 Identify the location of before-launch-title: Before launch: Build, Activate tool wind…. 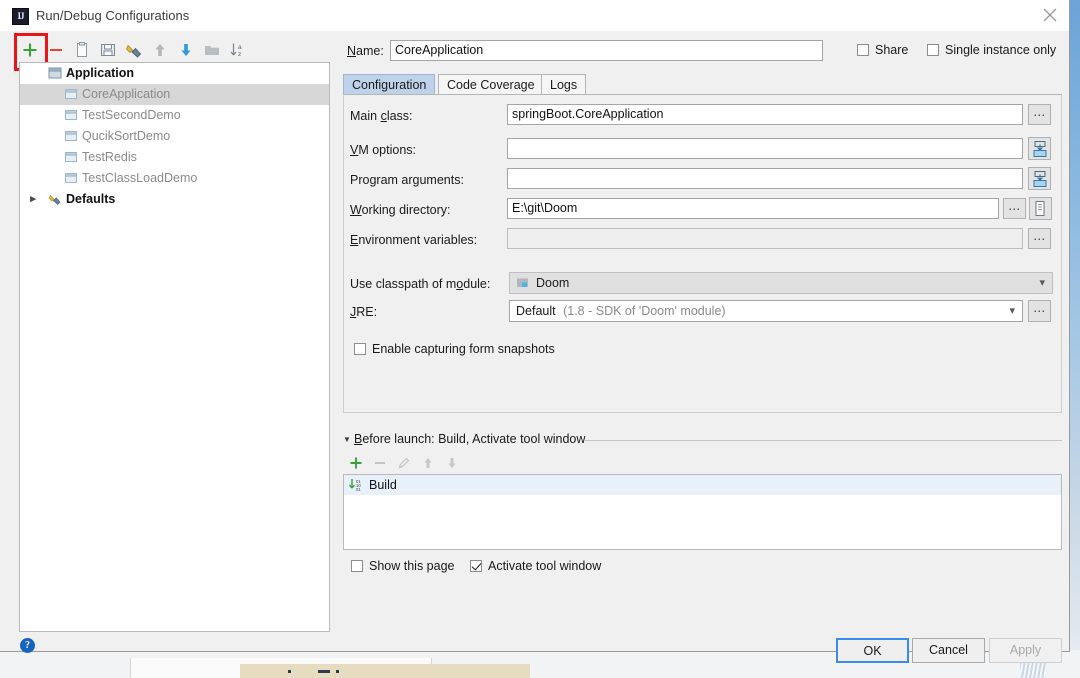
(470, 439).